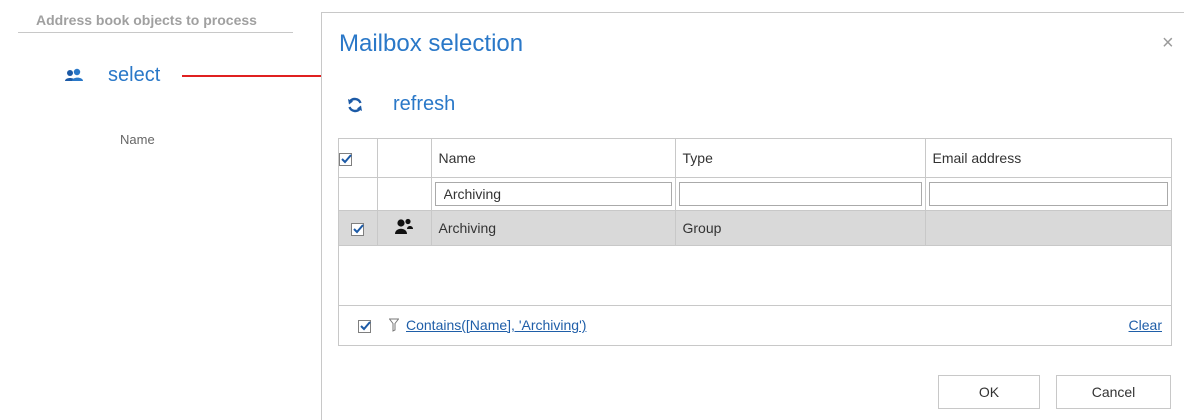 This screenshot has height=420, width=1184. Describe the element at coordinates (431, 43) in the screenshot. I see `dialog-title: Mailbox selection` at that location.